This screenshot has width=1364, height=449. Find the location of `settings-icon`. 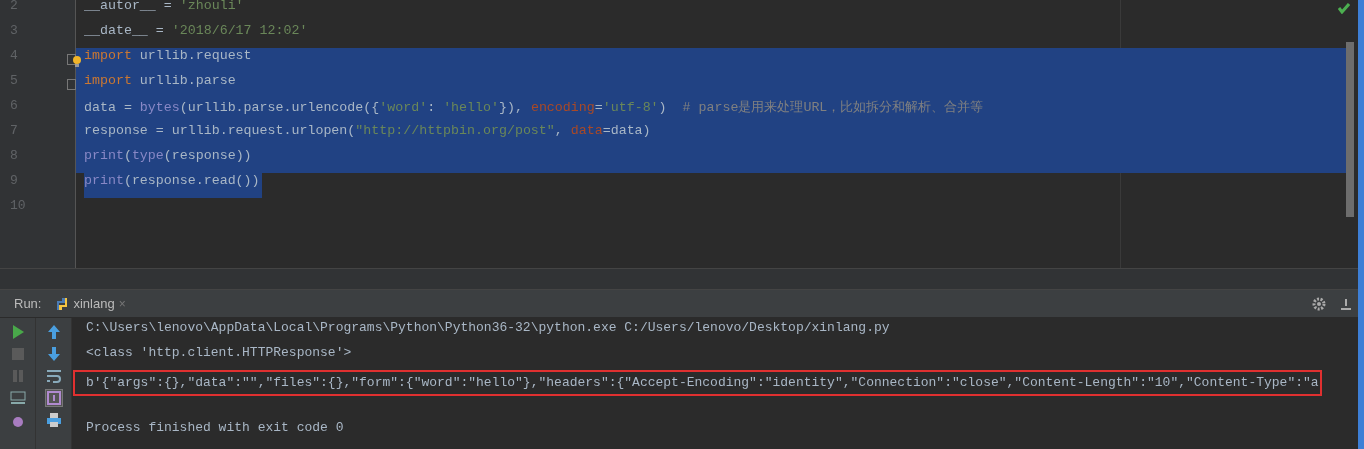

settings-icon is located at coordinates (1319, 303).